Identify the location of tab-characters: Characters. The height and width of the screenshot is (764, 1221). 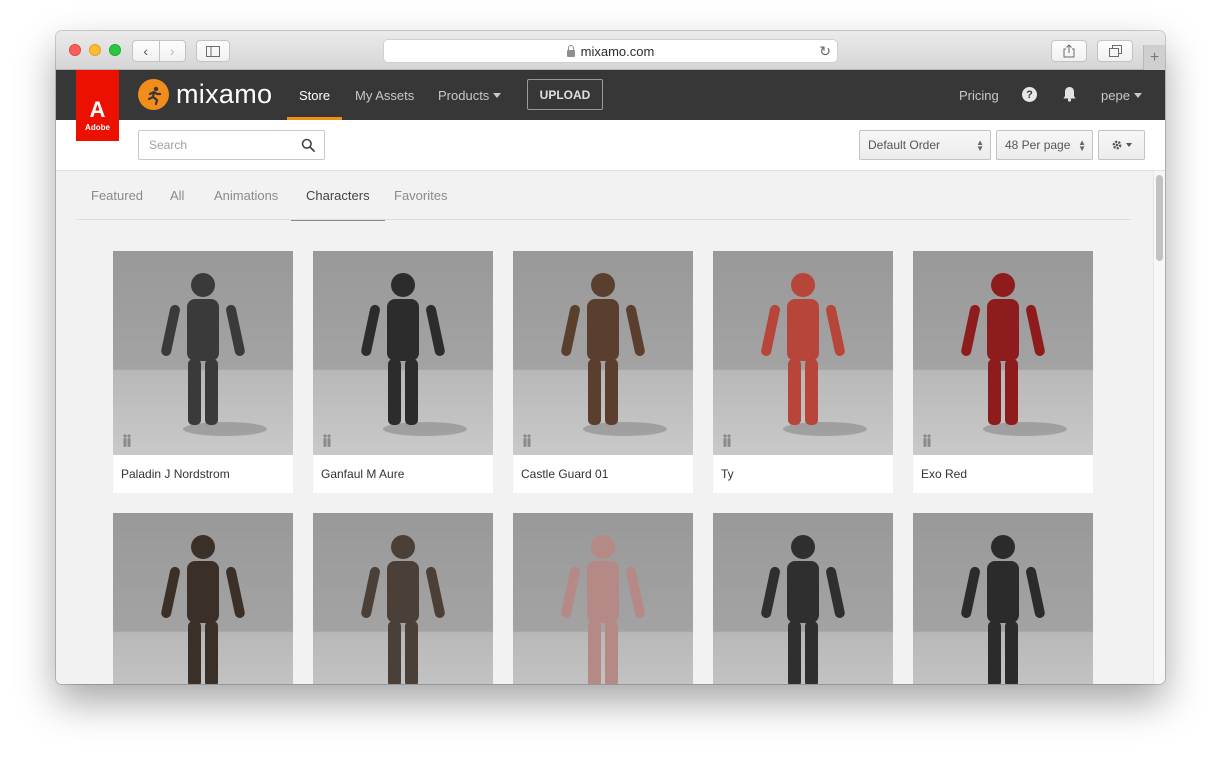
(338, 196).